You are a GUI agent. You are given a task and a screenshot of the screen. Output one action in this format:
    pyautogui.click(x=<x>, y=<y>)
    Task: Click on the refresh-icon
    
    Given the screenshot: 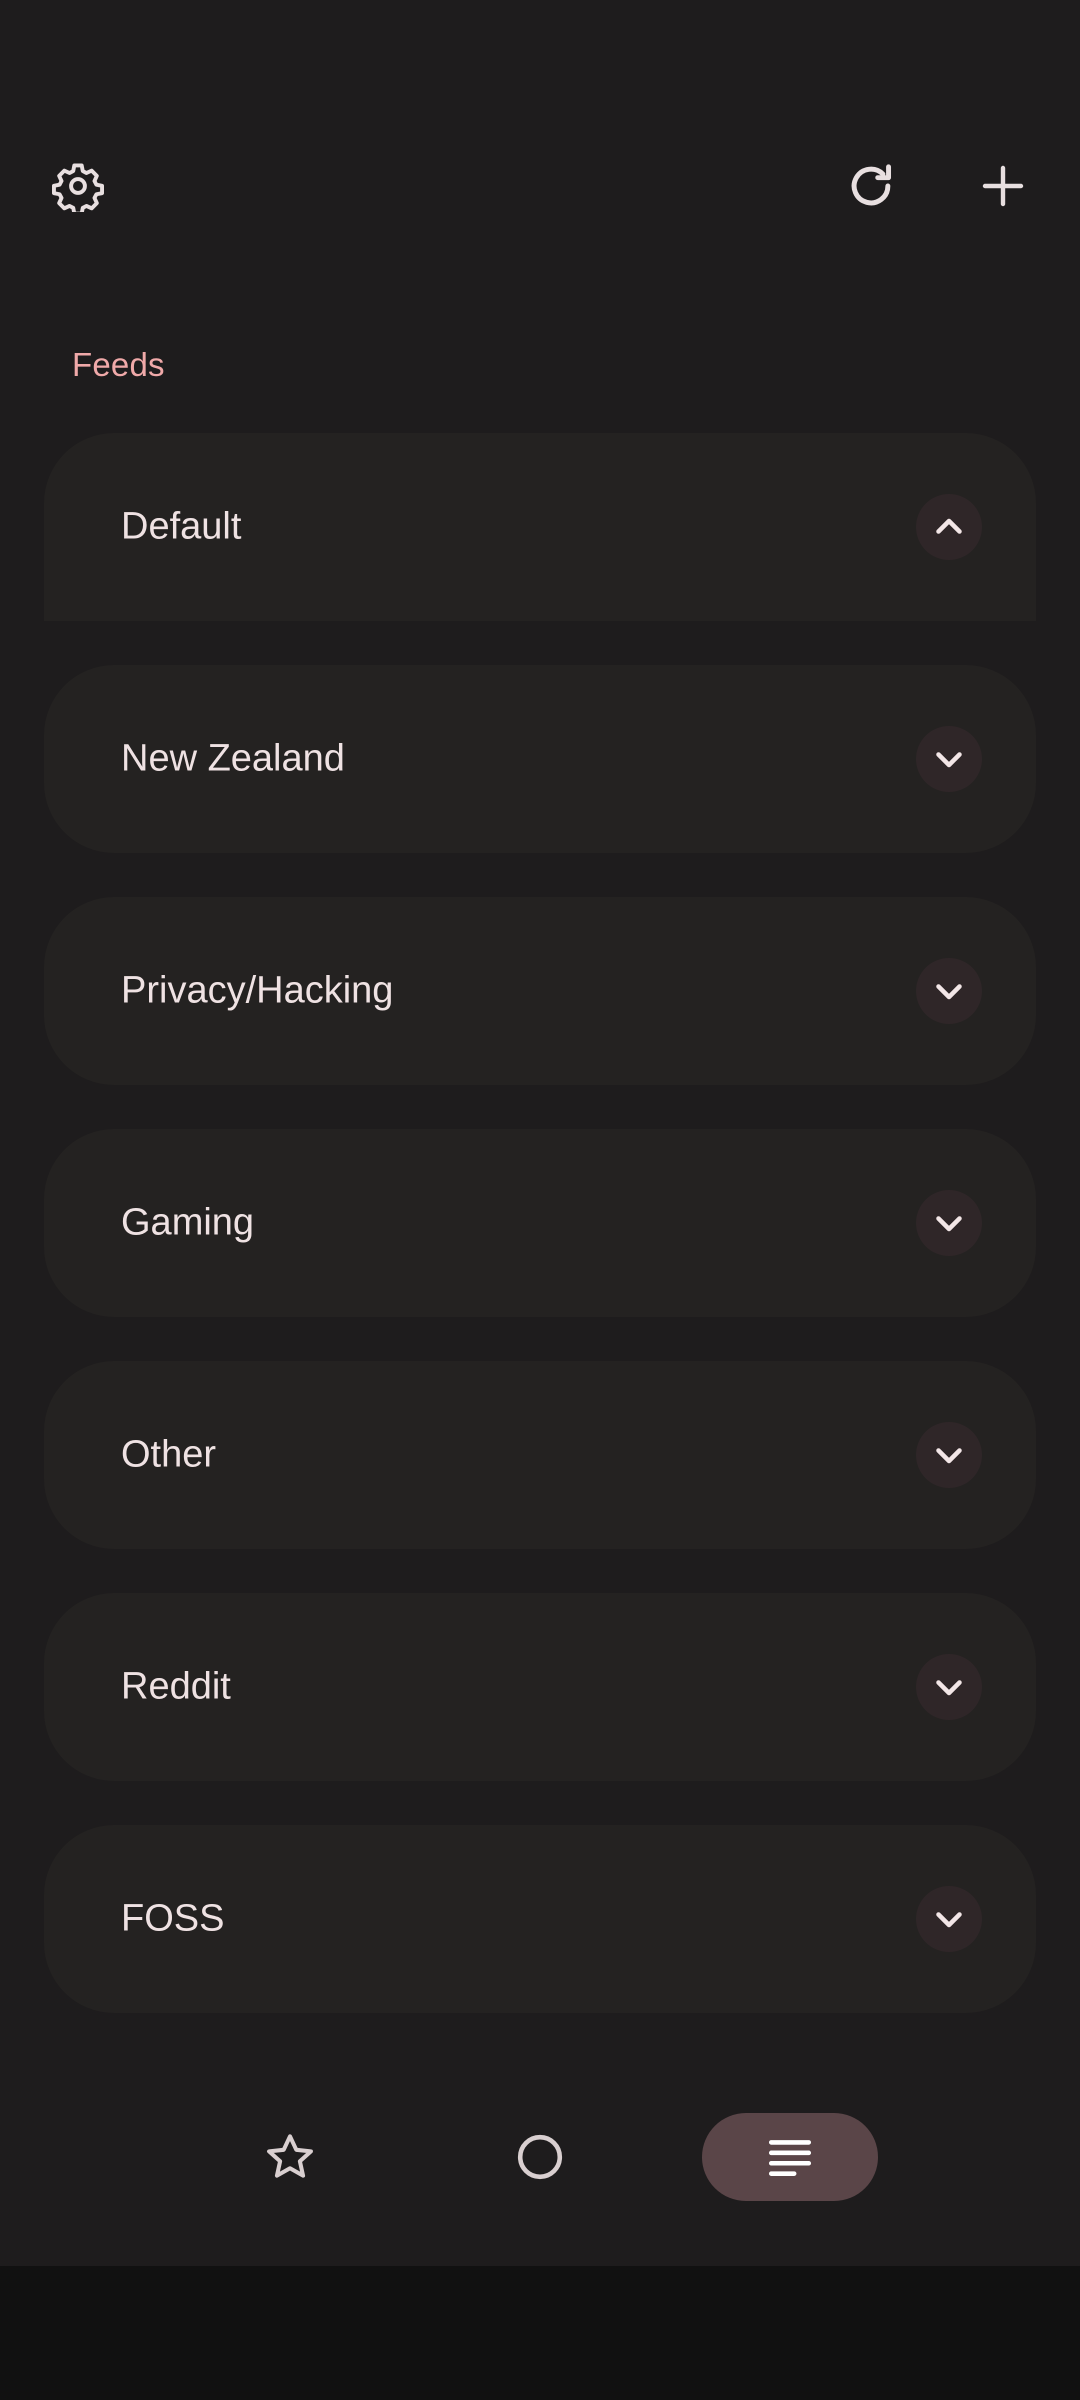 What is the action you would take?
    pyautogui.click(x=871, y=185)
    